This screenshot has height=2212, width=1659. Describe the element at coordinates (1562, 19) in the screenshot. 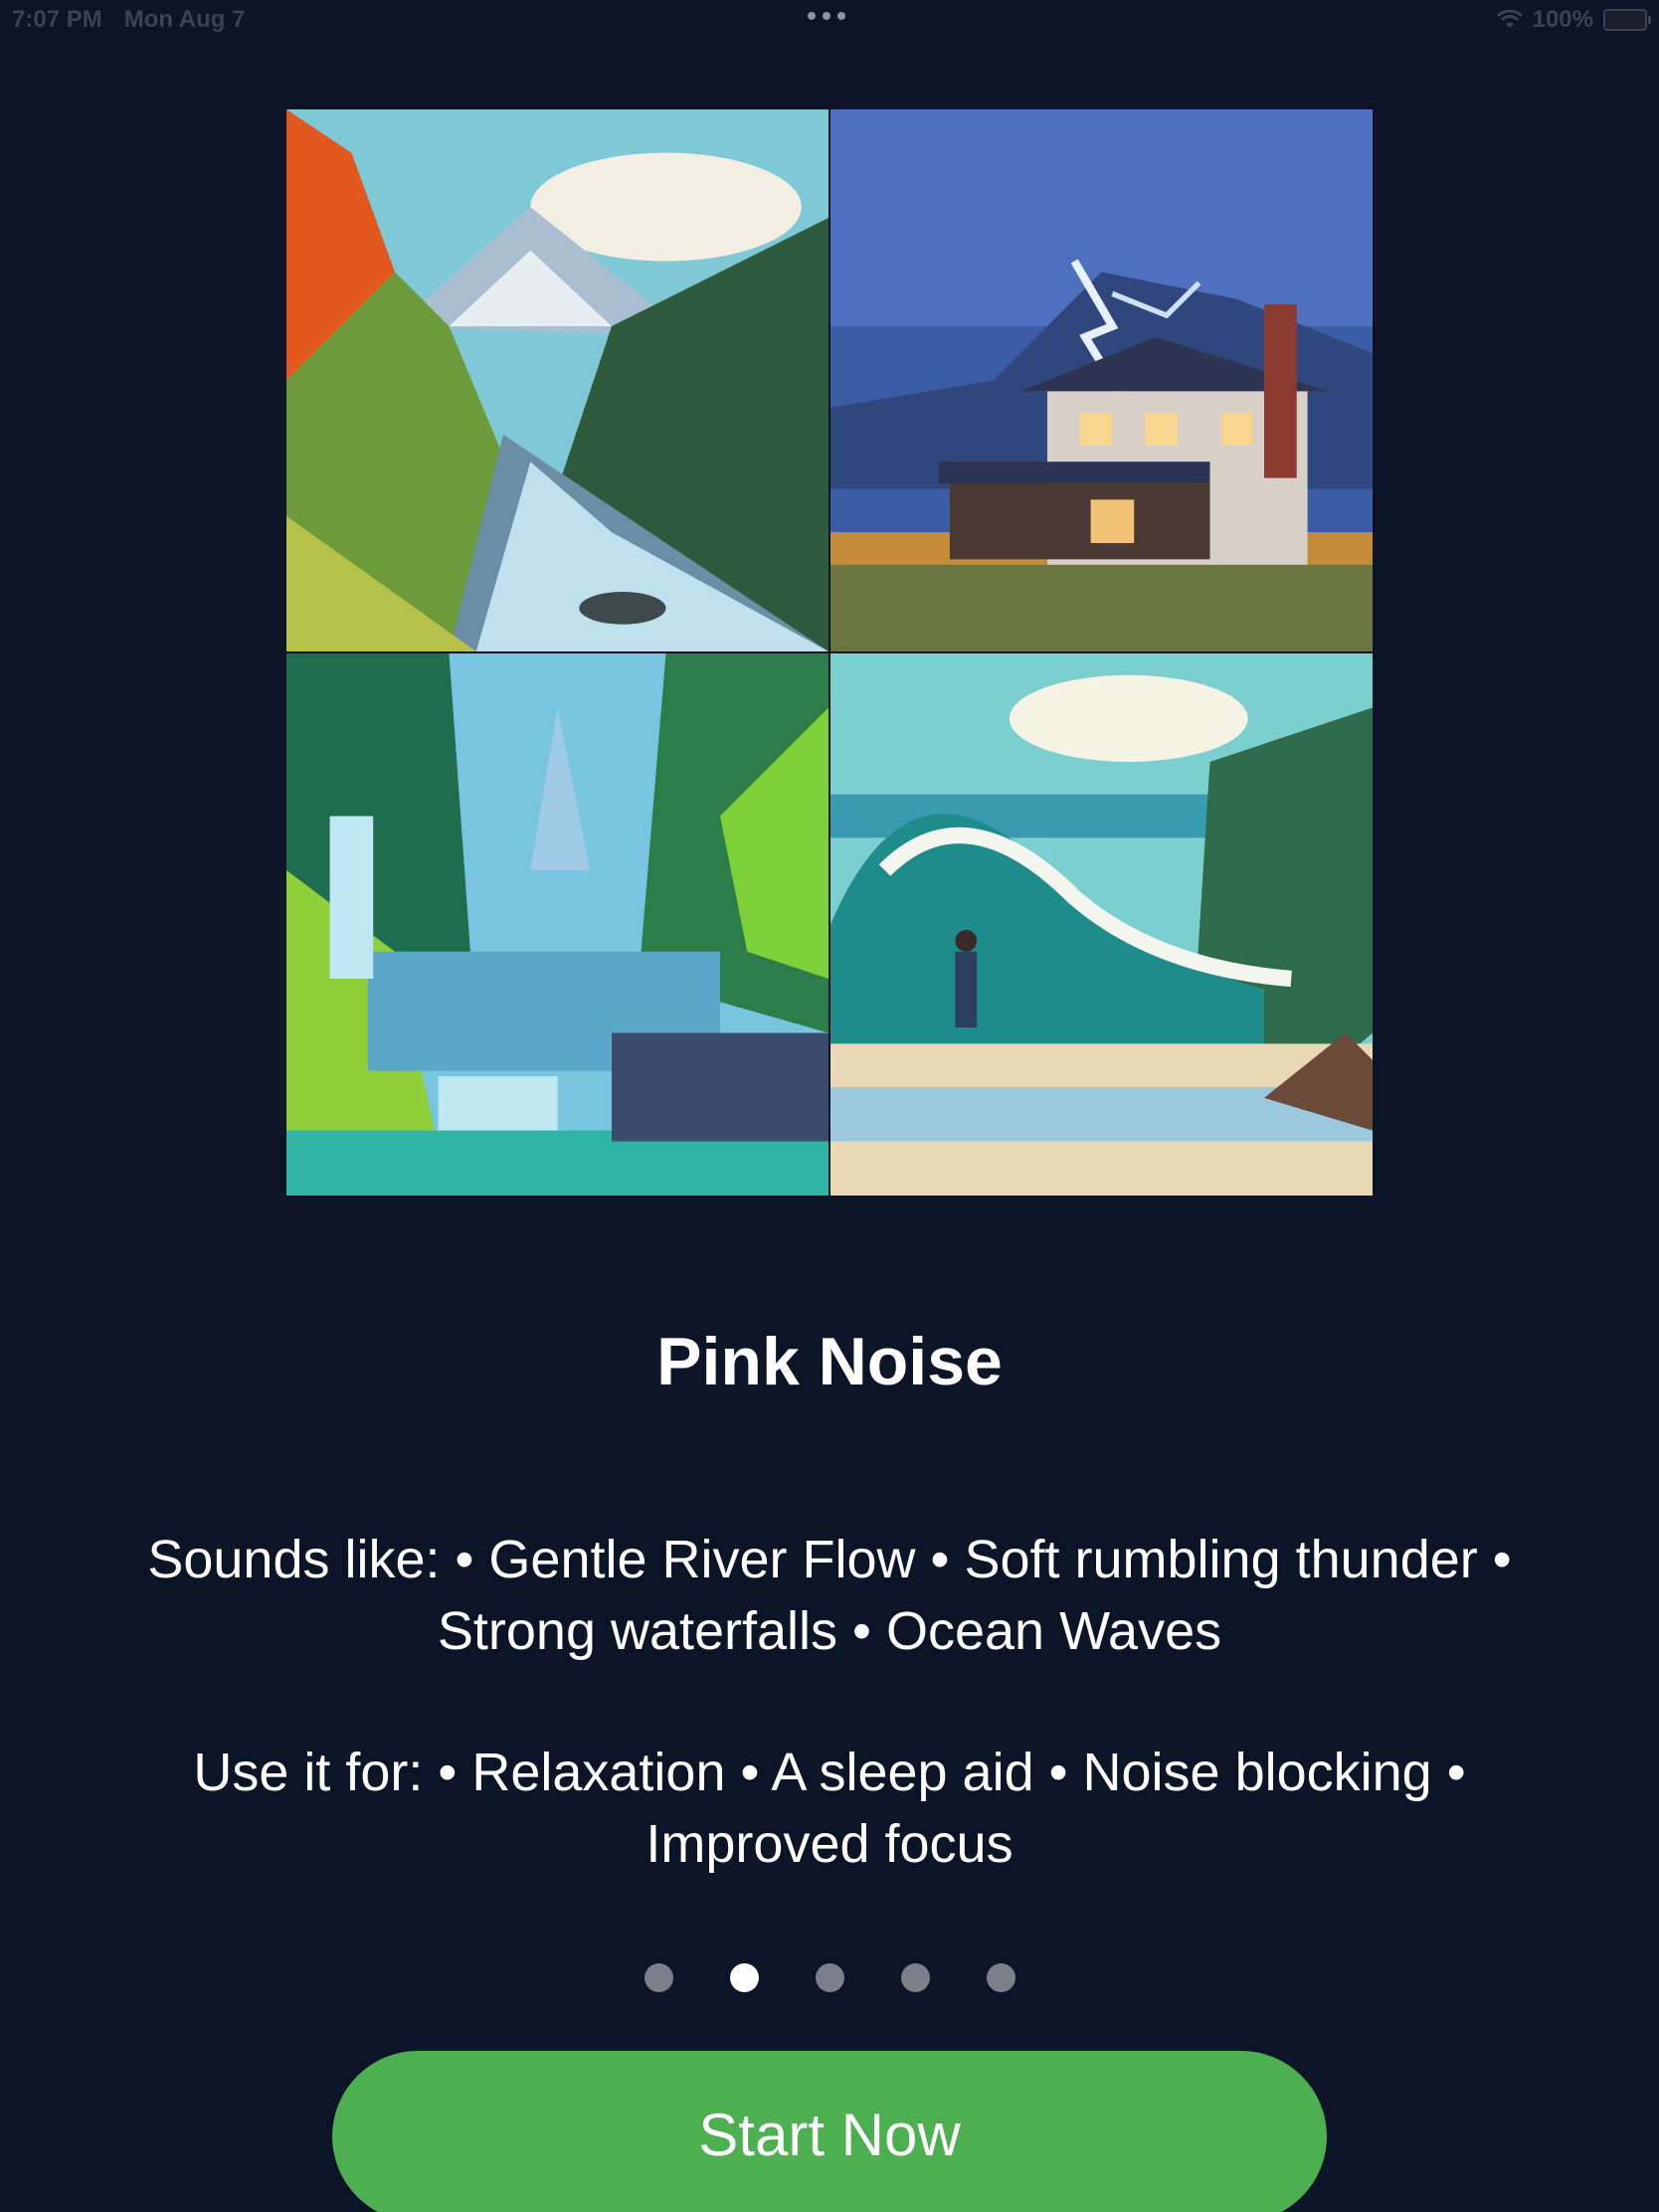

I see `battery-percent: 100%` at that location.